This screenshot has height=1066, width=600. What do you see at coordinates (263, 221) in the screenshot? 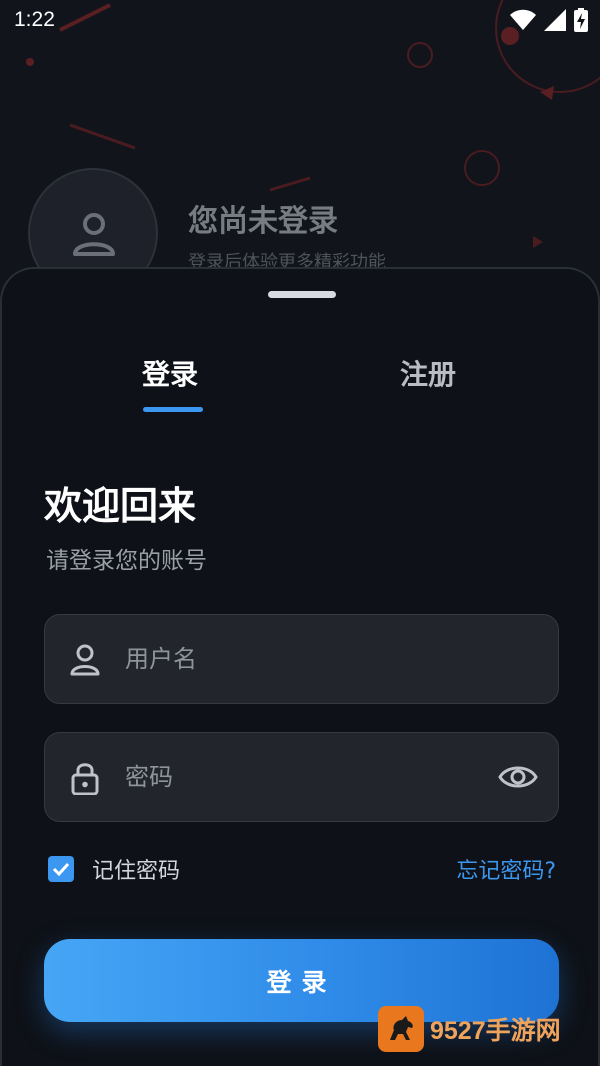
I see `profile-title: 您尚未登录` at bounding box center [263, 221].